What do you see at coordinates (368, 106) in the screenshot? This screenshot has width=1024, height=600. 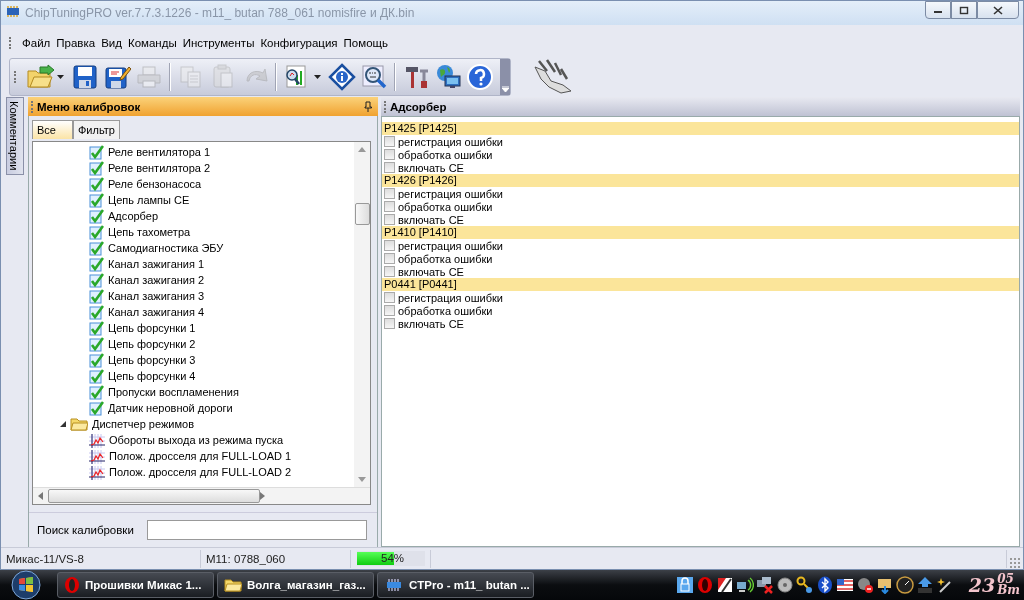 I see `pin-icon` at bounding box center [368, 106].